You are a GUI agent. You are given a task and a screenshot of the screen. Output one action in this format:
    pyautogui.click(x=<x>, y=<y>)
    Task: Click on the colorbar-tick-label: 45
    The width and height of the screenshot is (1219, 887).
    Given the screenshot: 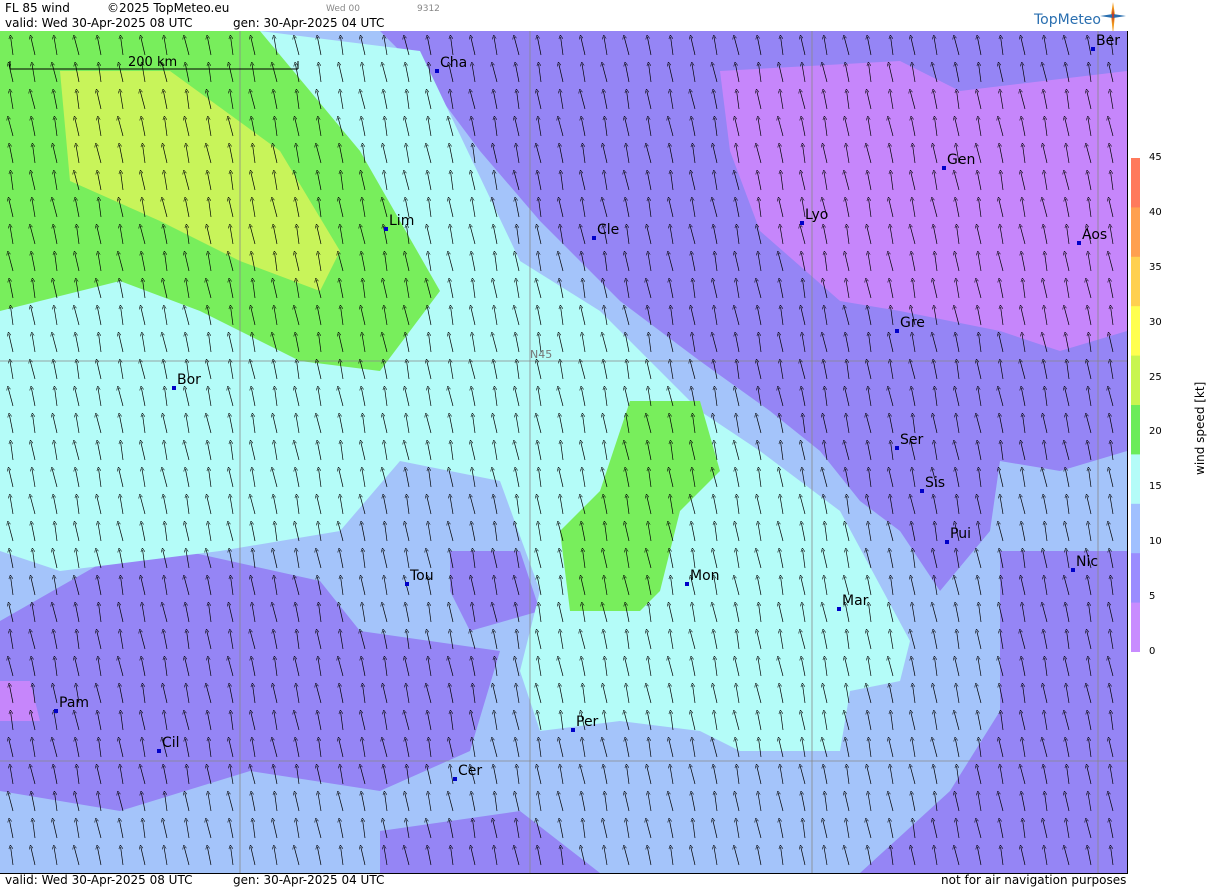 What is the action you would take?
    pyautogui.click(x=1155, y=157)
    